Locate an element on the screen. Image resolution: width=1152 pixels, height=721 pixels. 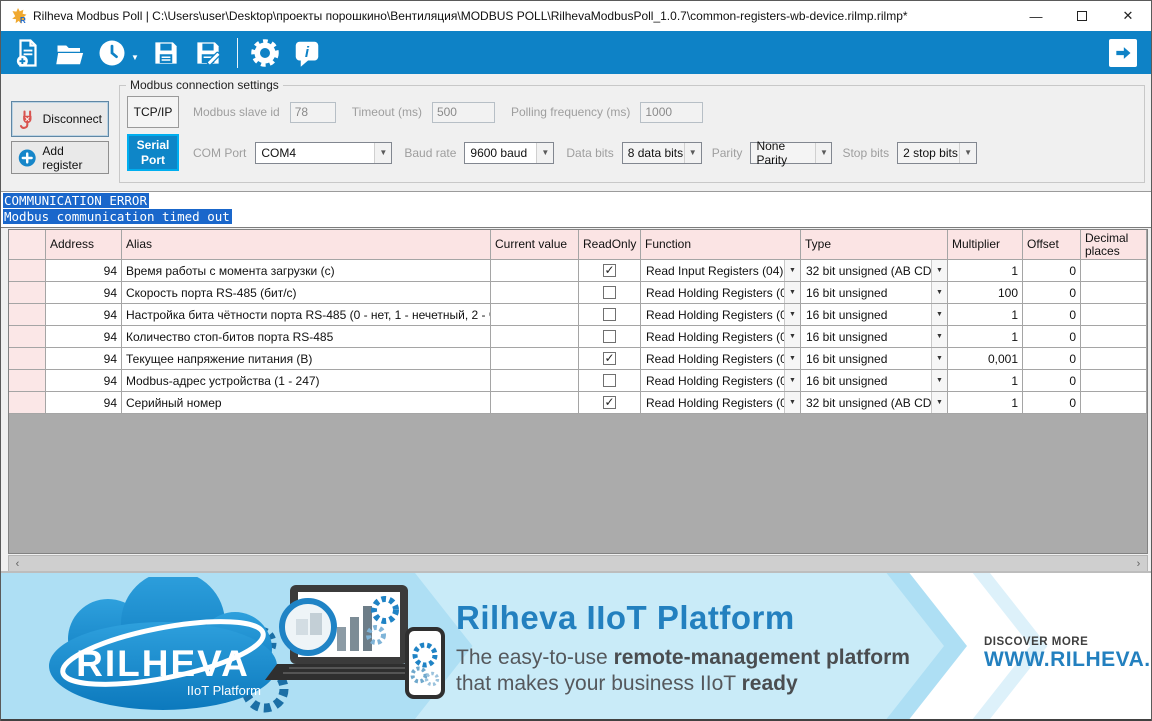
alias-cell: Серийный номер is located at coordinates (306, 403).